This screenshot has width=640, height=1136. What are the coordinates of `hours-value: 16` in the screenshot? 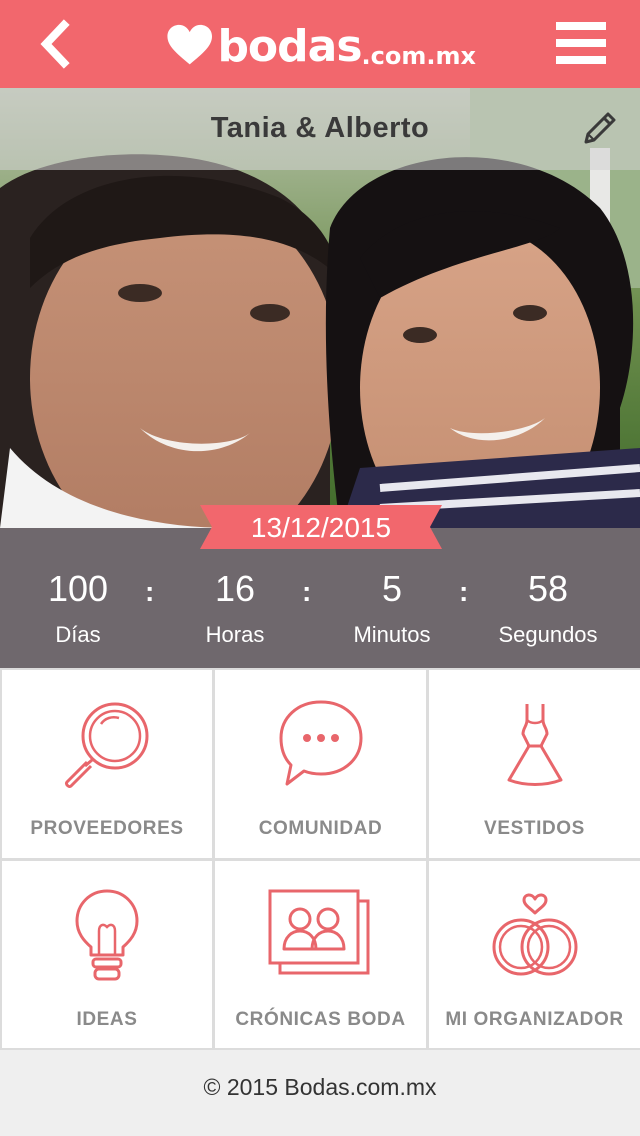 It's located at (235, 588).